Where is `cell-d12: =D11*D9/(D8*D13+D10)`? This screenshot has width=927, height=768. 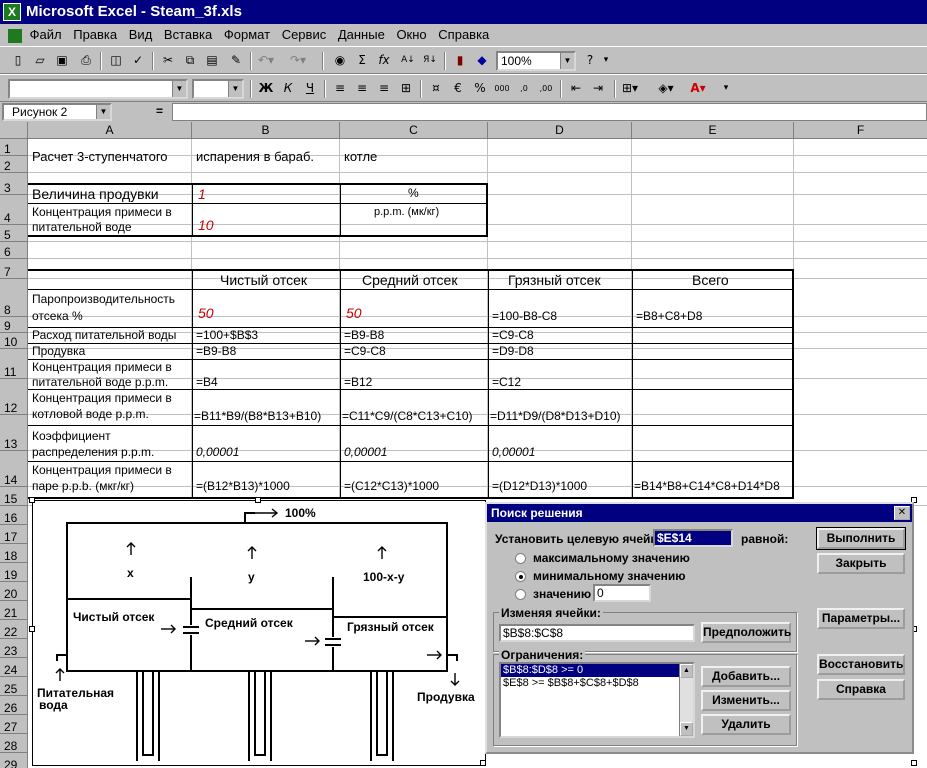
cell-d12: =D11*D9/(D8*D13+D10) is located at coordinates (554, 416).